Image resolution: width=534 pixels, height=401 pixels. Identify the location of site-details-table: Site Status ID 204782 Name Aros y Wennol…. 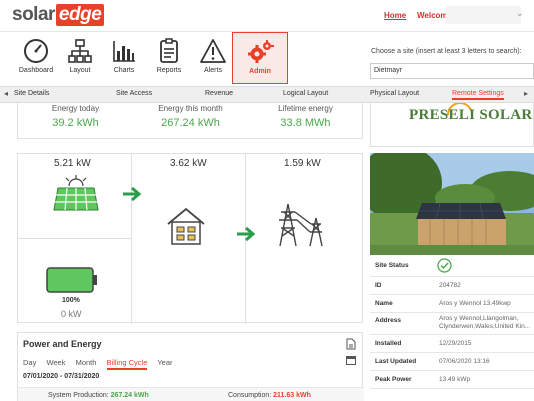
(452, 322).